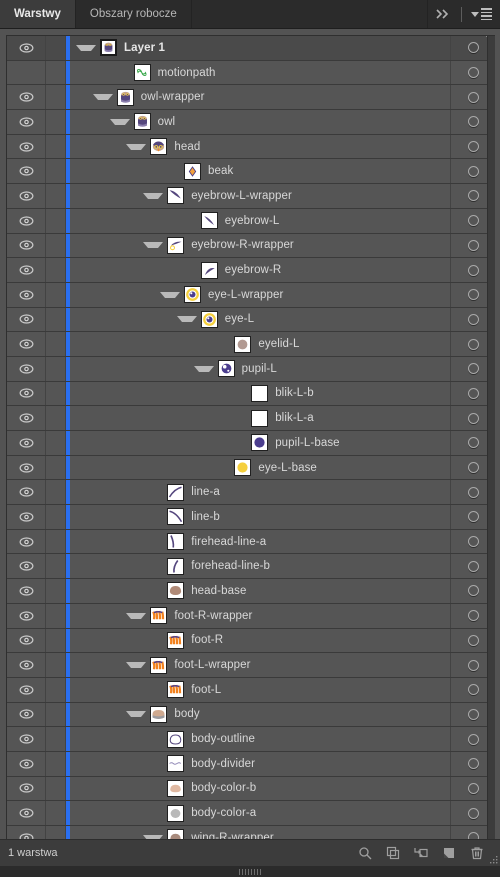 Image resolution: width=500 pixels, height=877 pixels. I want to click on layer-name-label: owl, so click(167, 122).